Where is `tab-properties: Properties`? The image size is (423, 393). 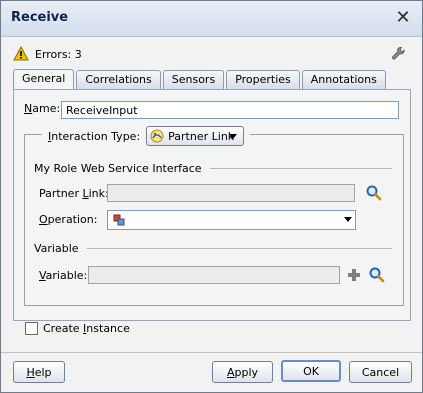 tab-properties: Properties is located at coordinates (263, 79).